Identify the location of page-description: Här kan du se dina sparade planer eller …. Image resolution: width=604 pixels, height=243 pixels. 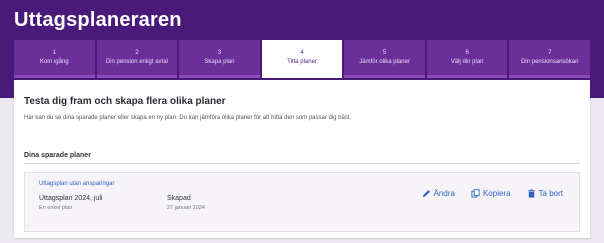
(188, 118).